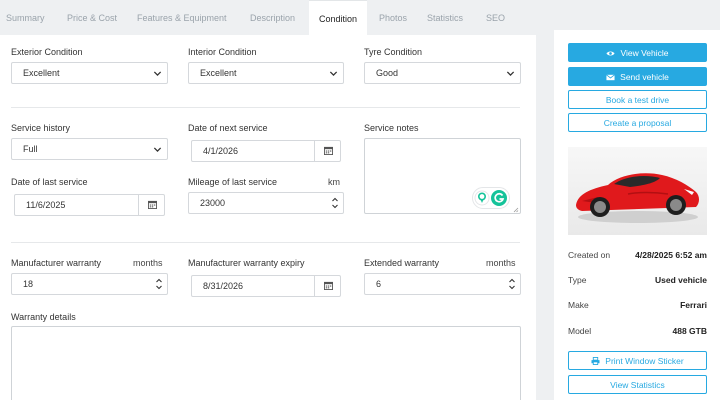 The height and width of the screenshot is (400, 720). Describe the element at coordinates (445, 17) in the screenshot. I see `tab-statistics: Statistics` at that location.